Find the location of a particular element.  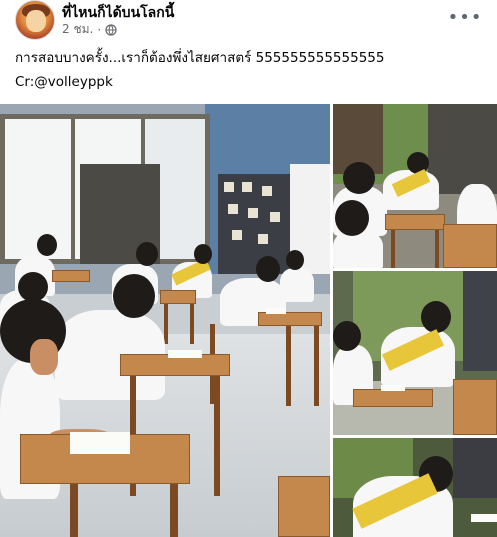

photo-top-right is located at coordinates (415, 186).